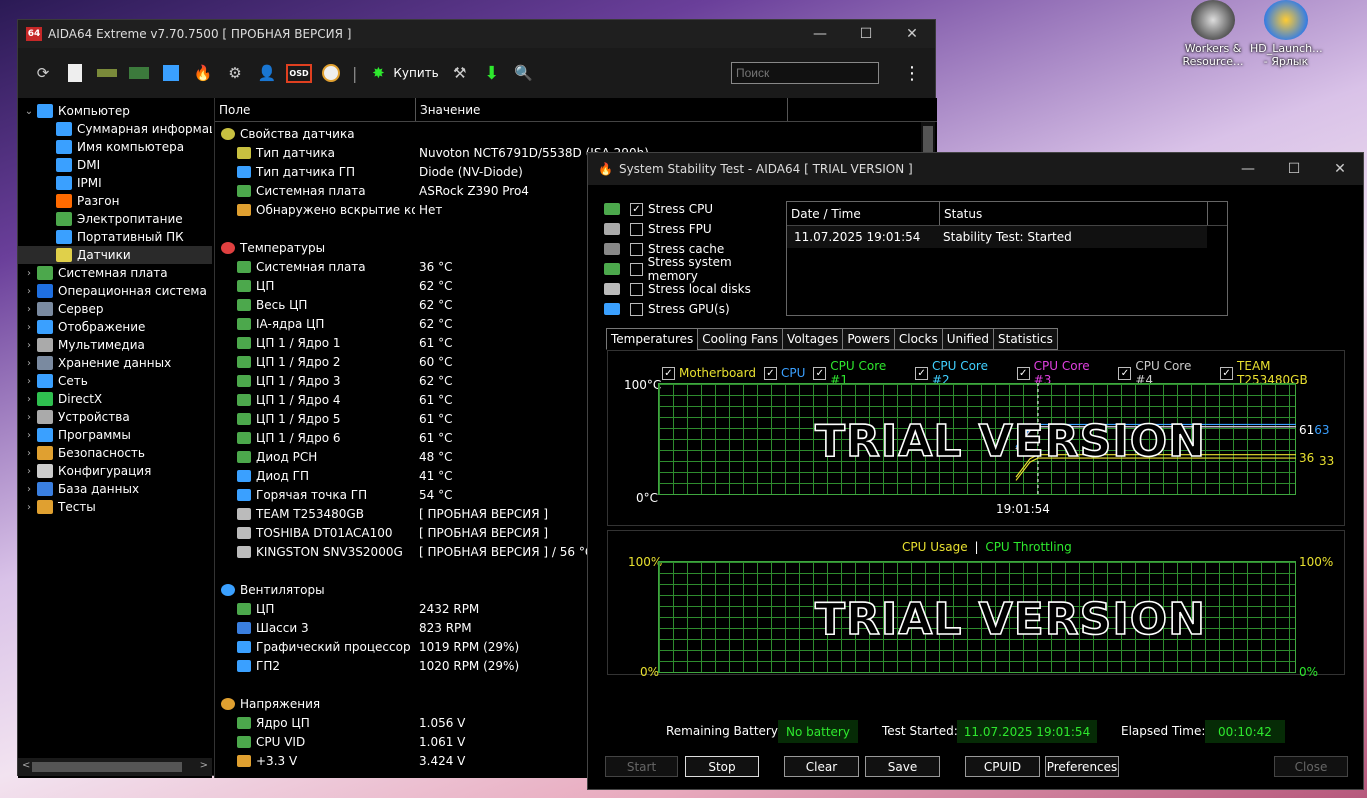  Describe the element at coordinates (863, 213) in the screenshot. I see `log-column-date: Date / Time` at that location.